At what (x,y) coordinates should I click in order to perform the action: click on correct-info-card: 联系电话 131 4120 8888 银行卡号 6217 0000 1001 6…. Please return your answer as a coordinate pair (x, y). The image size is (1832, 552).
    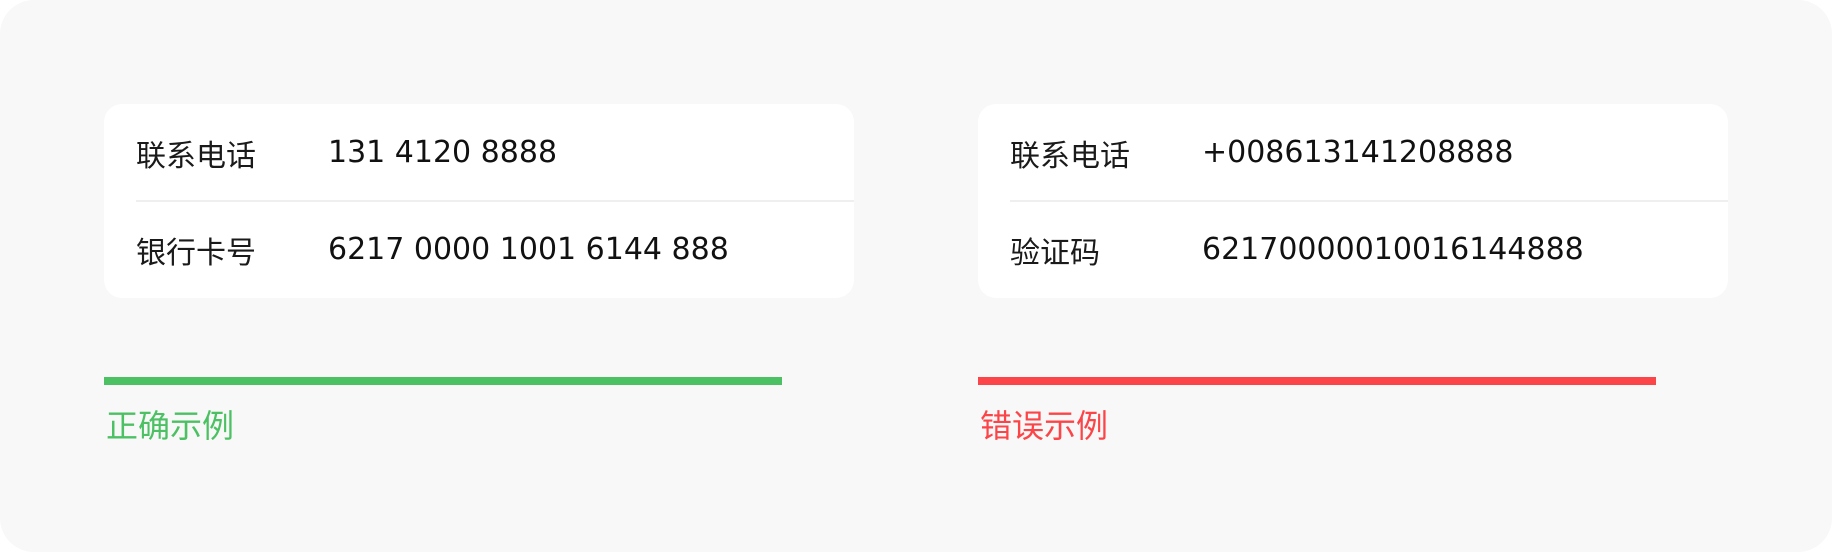
    Looking at the image, I should click on (479, 201).